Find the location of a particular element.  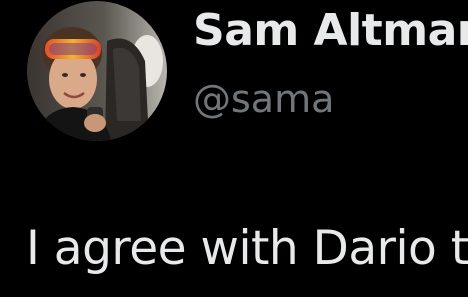

author-display-name: Sam Altman is located at coordinates (330, 31).